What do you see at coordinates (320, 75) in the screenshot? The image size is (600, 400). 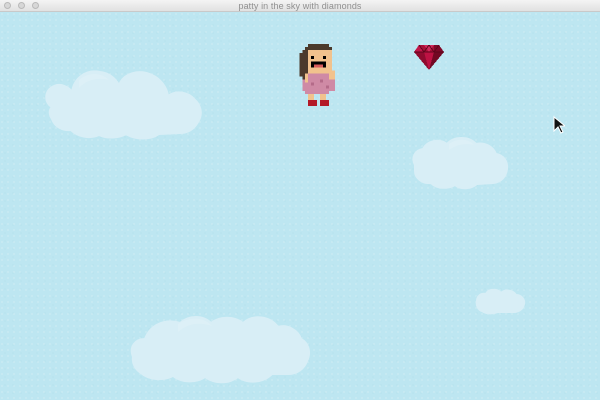 I see `patty-character-sprite` at bounding box center [320, 75].